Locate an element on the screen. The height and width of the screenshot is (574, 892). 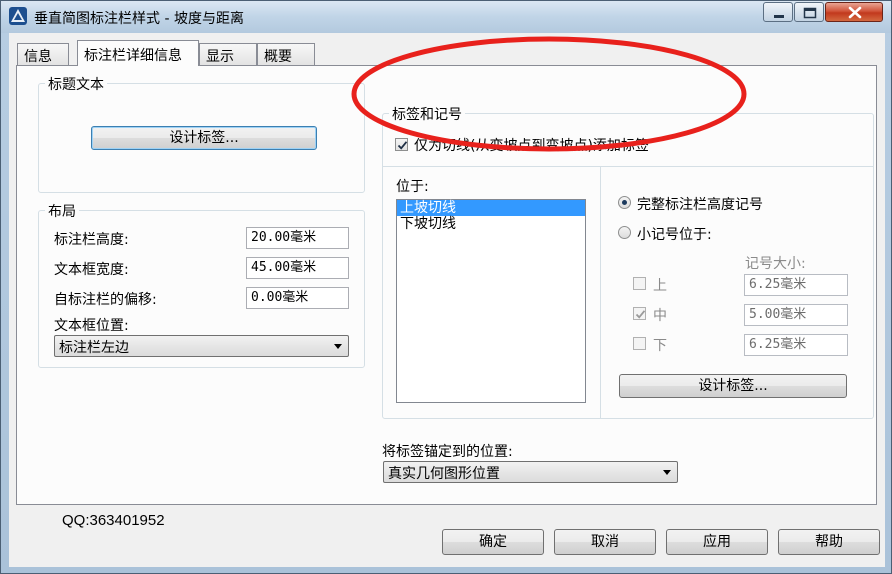
separator-vertical is located at coordinates (600, 292).